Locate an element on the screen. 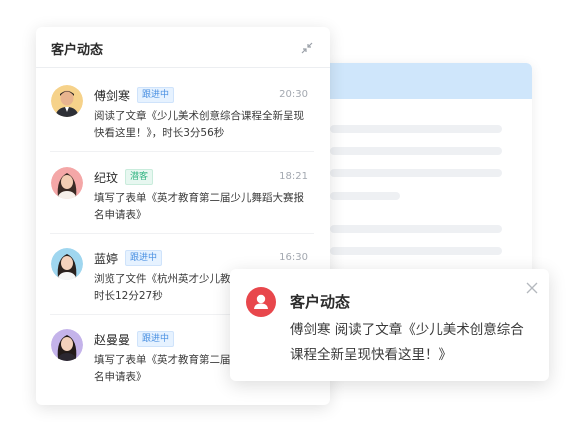 The height and width of the screenshot is (433, 577). notification-title: 客户动态 is located at coordinates (320, 302).